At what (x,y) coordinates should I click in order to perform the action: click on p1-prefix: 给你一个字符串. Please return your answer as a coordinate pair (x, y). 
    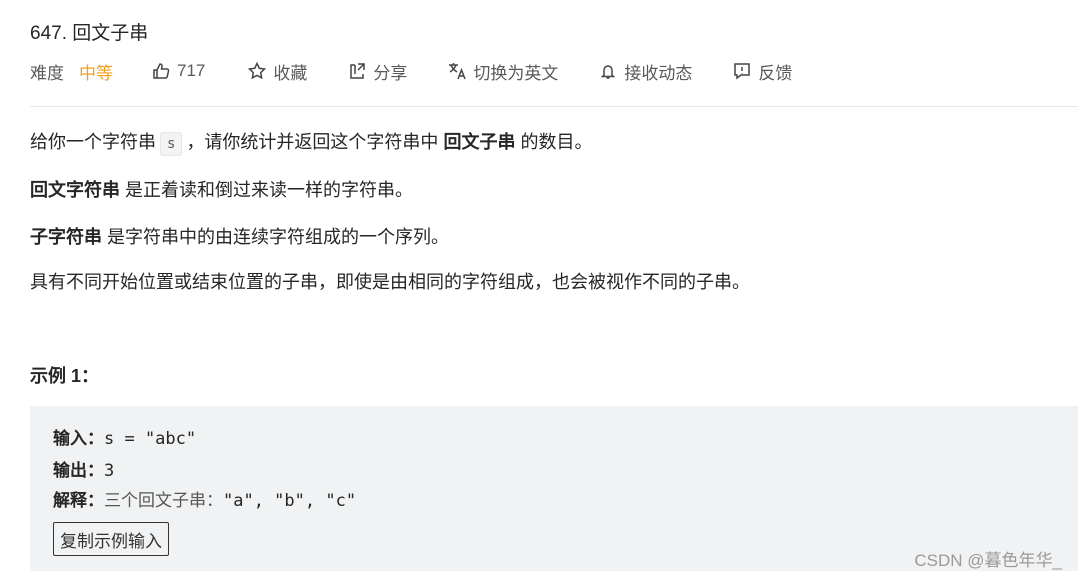
    Looking at the image, I should click on (93, 142).